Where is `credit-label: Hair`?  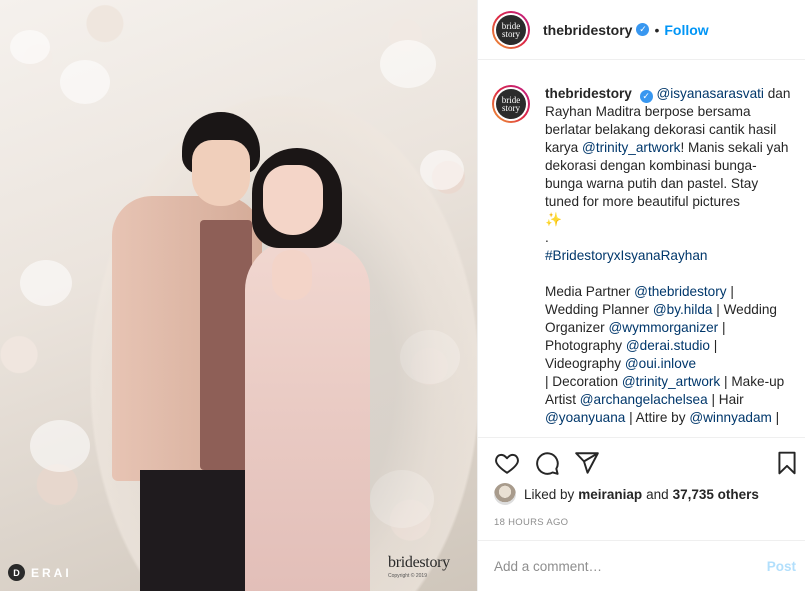 credit-label: Hair is located at coordinates (731, 399).